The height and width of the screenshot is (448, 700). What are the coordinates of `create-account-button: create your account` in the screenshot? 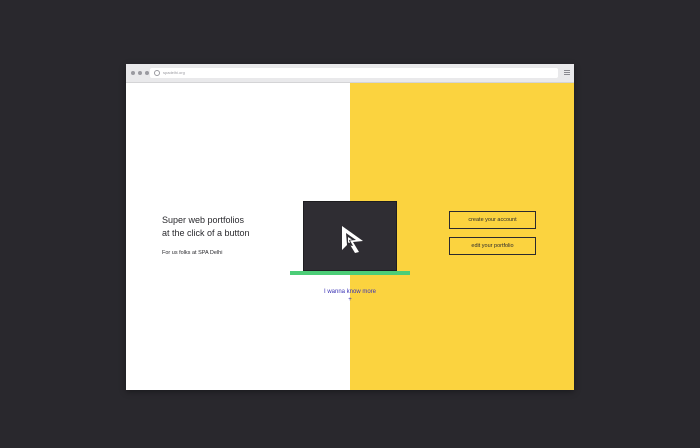 It's located at (492, 220).